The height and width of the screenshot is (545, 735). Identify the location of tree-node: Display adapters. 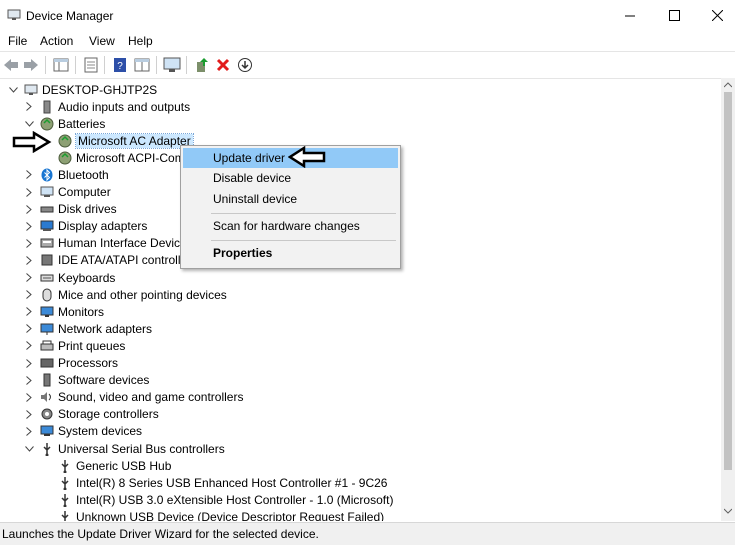
(85, 226).